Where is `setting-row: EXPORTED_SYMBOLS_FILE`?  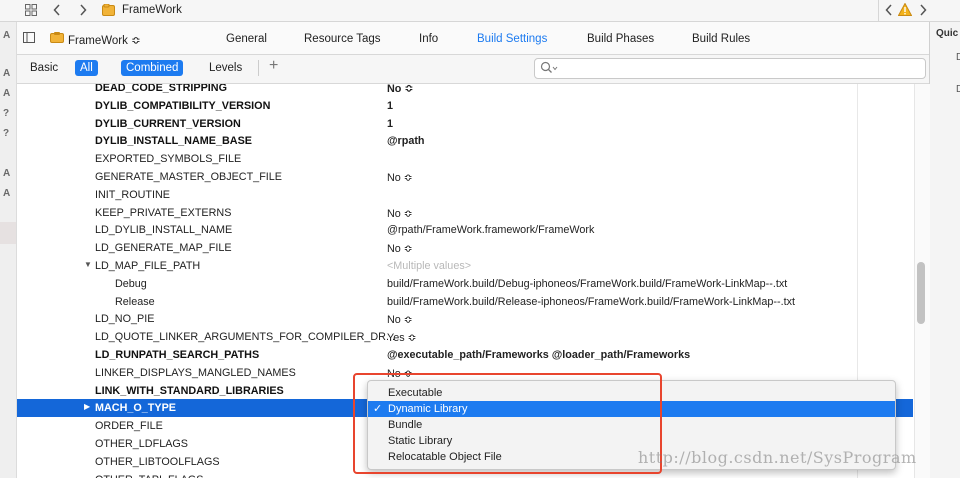
setting-row: EXPORTED_SYMBOLS_FILE is located at coordinates (465, 159).